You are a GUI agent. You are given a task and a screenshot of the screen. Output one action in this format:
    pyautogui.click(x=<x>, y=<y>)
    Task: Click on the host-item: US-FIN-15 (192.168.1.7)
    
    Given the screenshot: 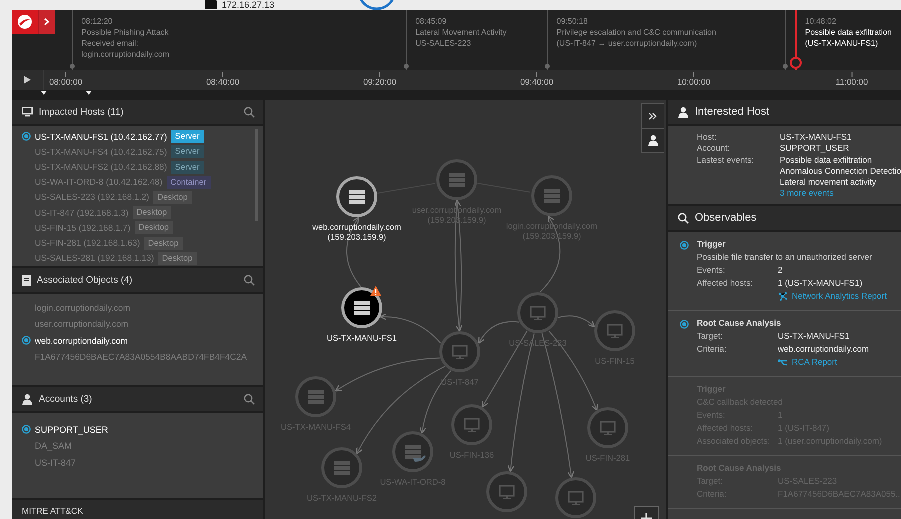 What is the action you would take?
    pyautogui.click(x=83, y=227)
    